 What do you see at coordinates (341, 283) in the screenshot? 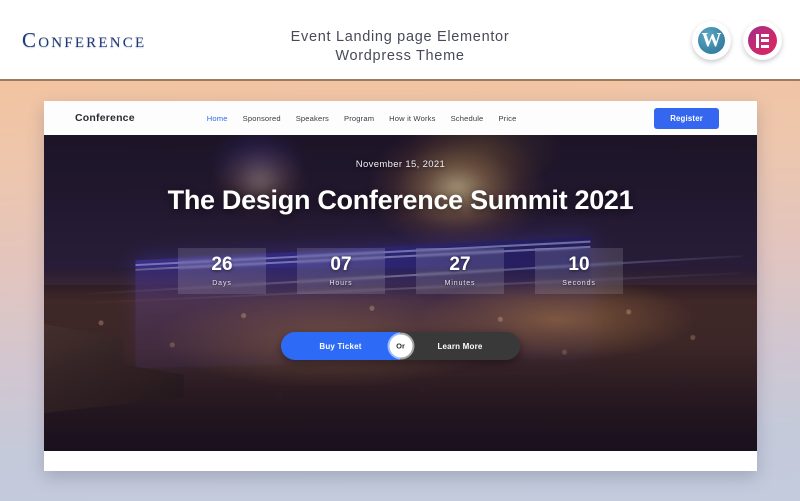
I see `countdown-hours-label: Hours` at bounding box center [341, 283].